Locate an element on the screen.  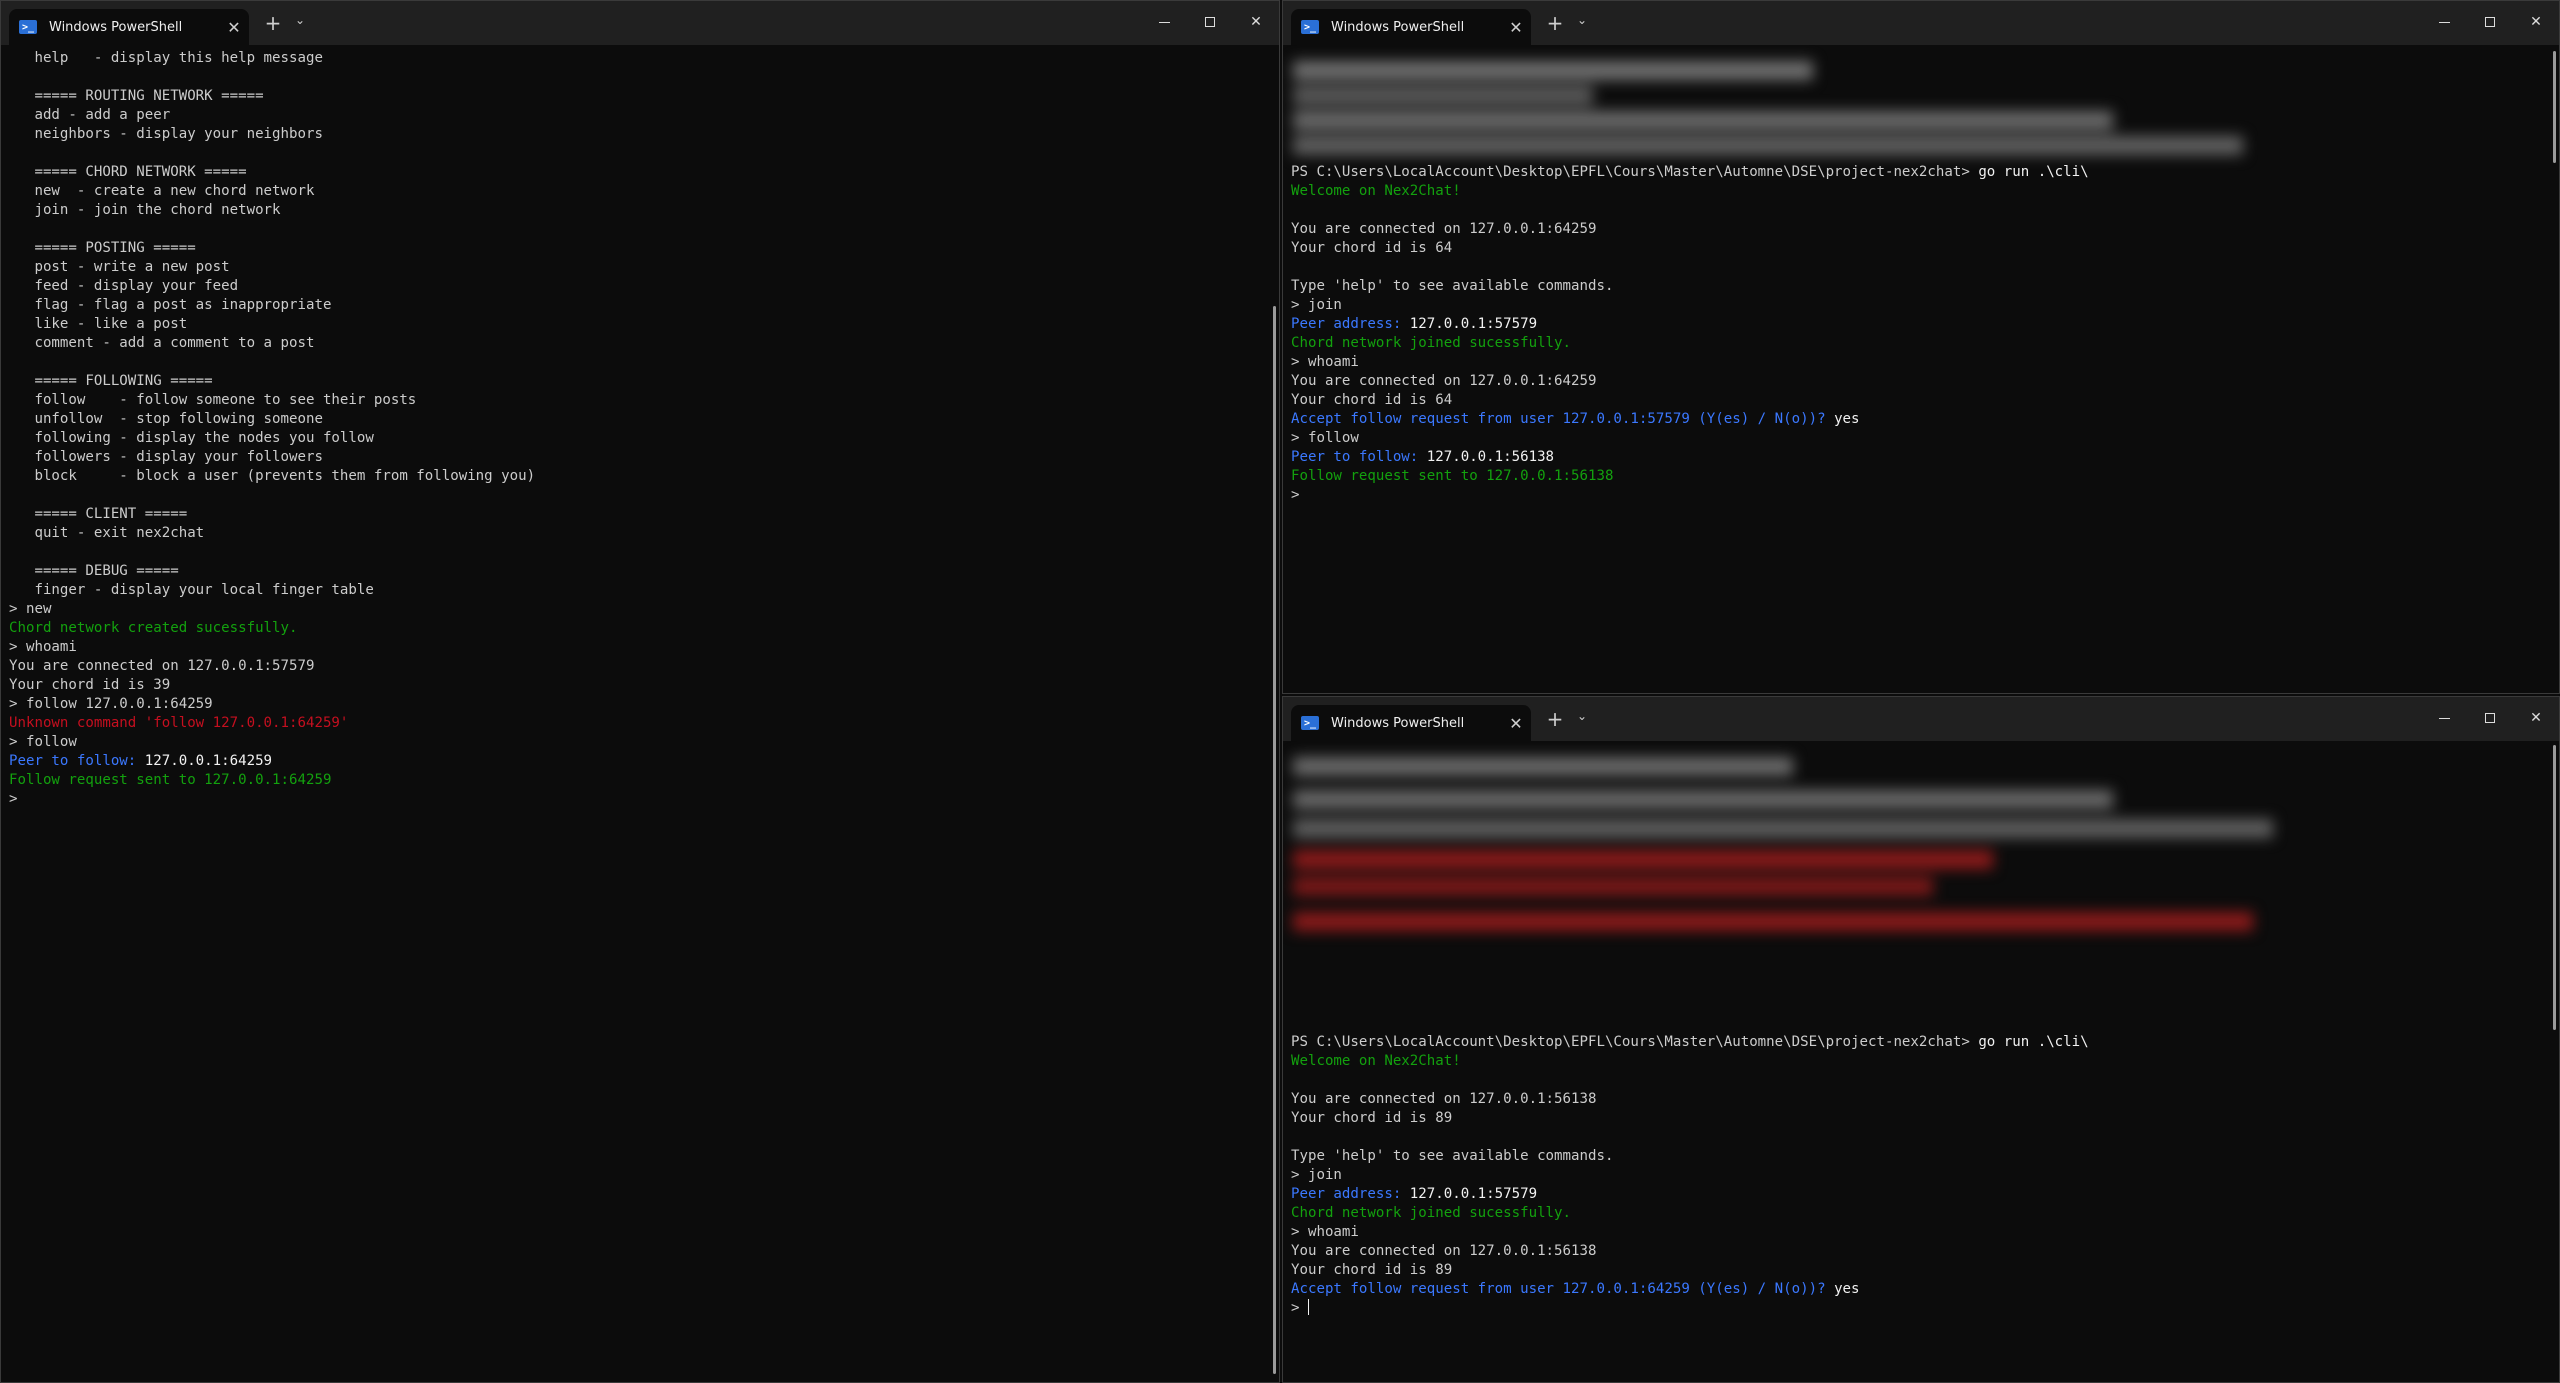
terminal-line: like - like a post is located at coordinates (635, 324).